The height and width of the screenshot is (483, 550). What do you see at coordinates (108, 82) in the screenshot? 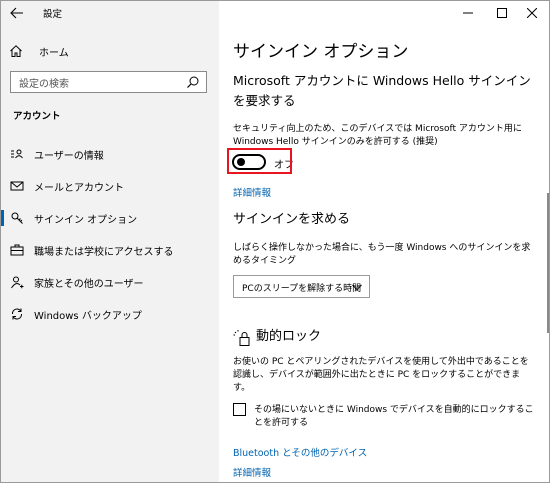
I see `search-input: 設定の検索` at bounding box center [108, 82].